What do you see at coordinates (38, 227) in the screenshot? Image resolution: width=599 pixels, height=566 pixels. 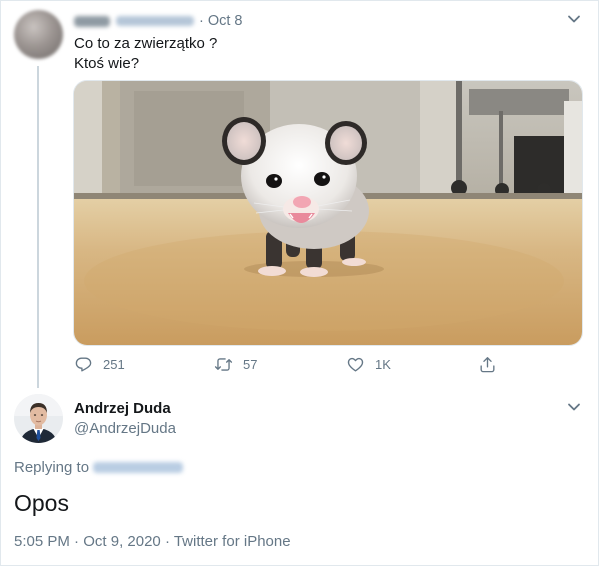 I see `thread-connector-line` at bounding box center [38, 227].